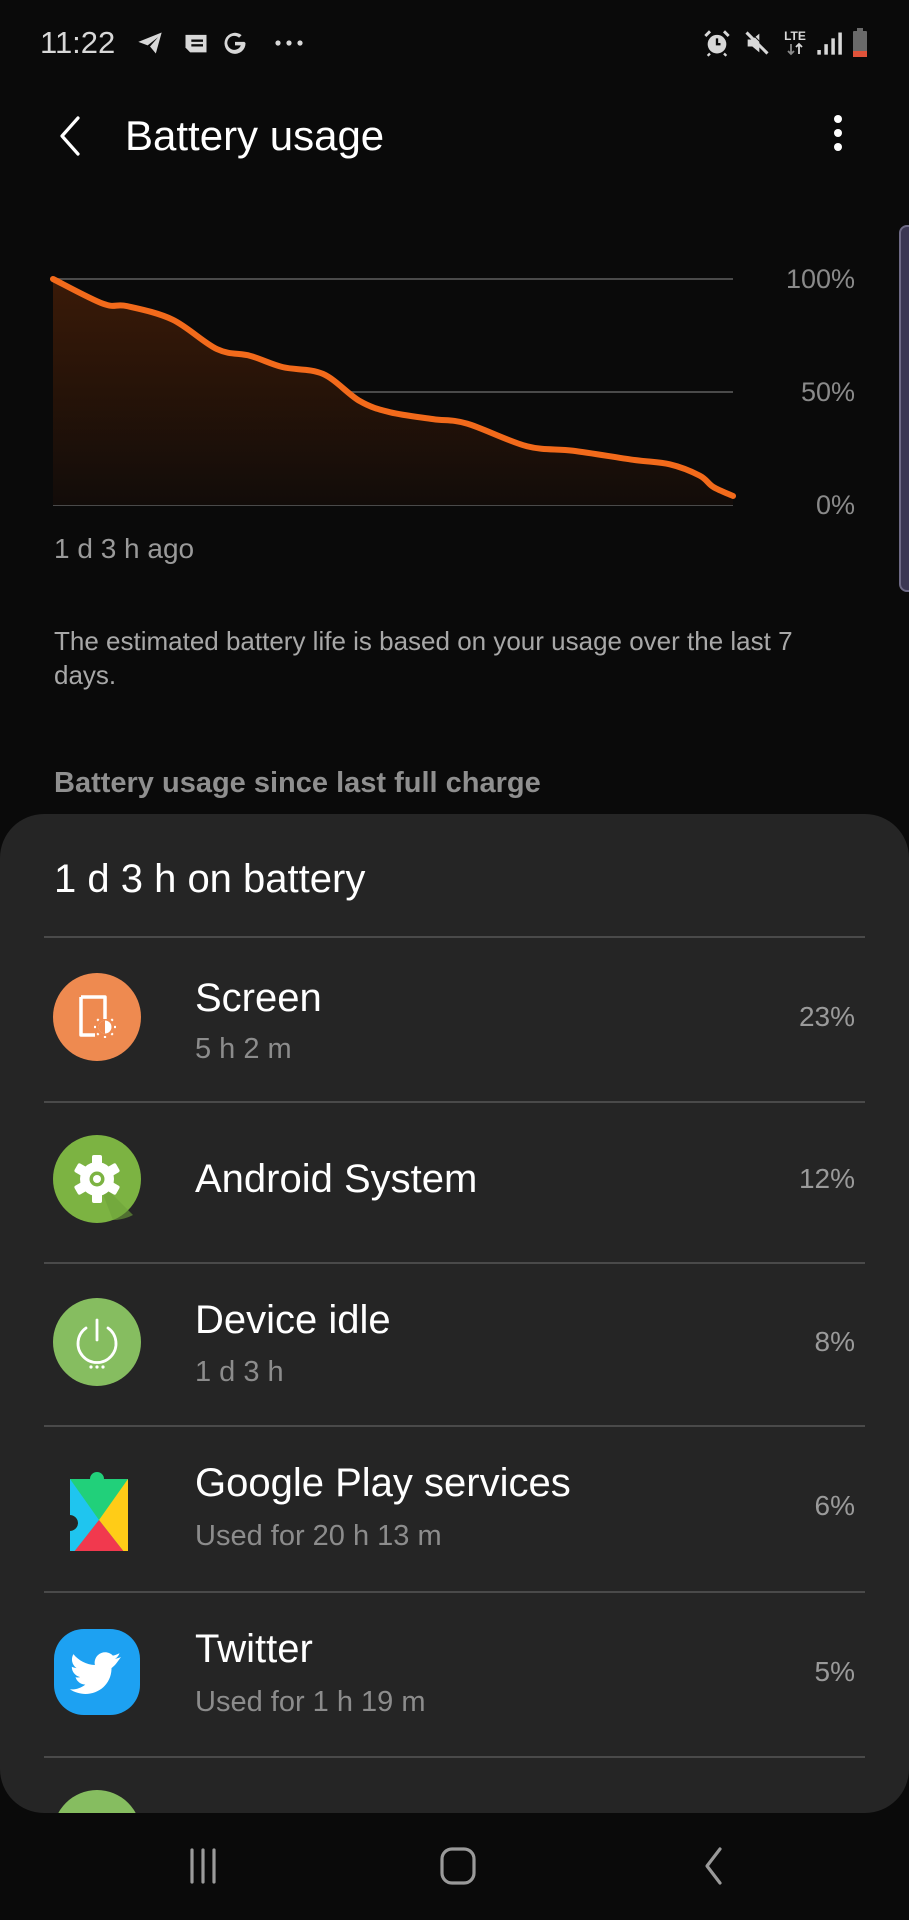 This screenshot has height=1920, width=909. I want to click on lte-icon: LTE, so click(795, 43).